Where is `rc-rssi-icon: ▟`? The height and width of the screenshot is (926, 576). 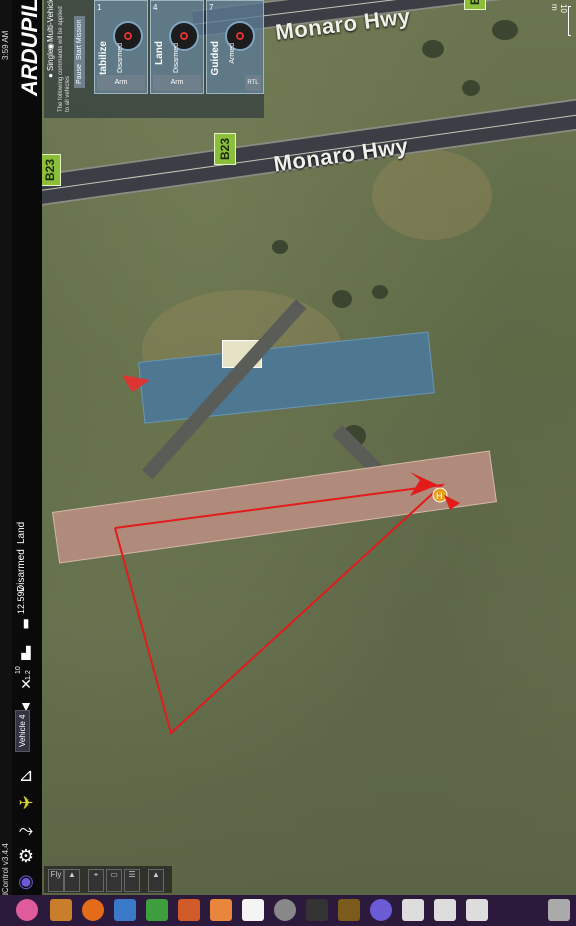 rc-rssi-icon: ▟ is located at coordinates (26, 653).